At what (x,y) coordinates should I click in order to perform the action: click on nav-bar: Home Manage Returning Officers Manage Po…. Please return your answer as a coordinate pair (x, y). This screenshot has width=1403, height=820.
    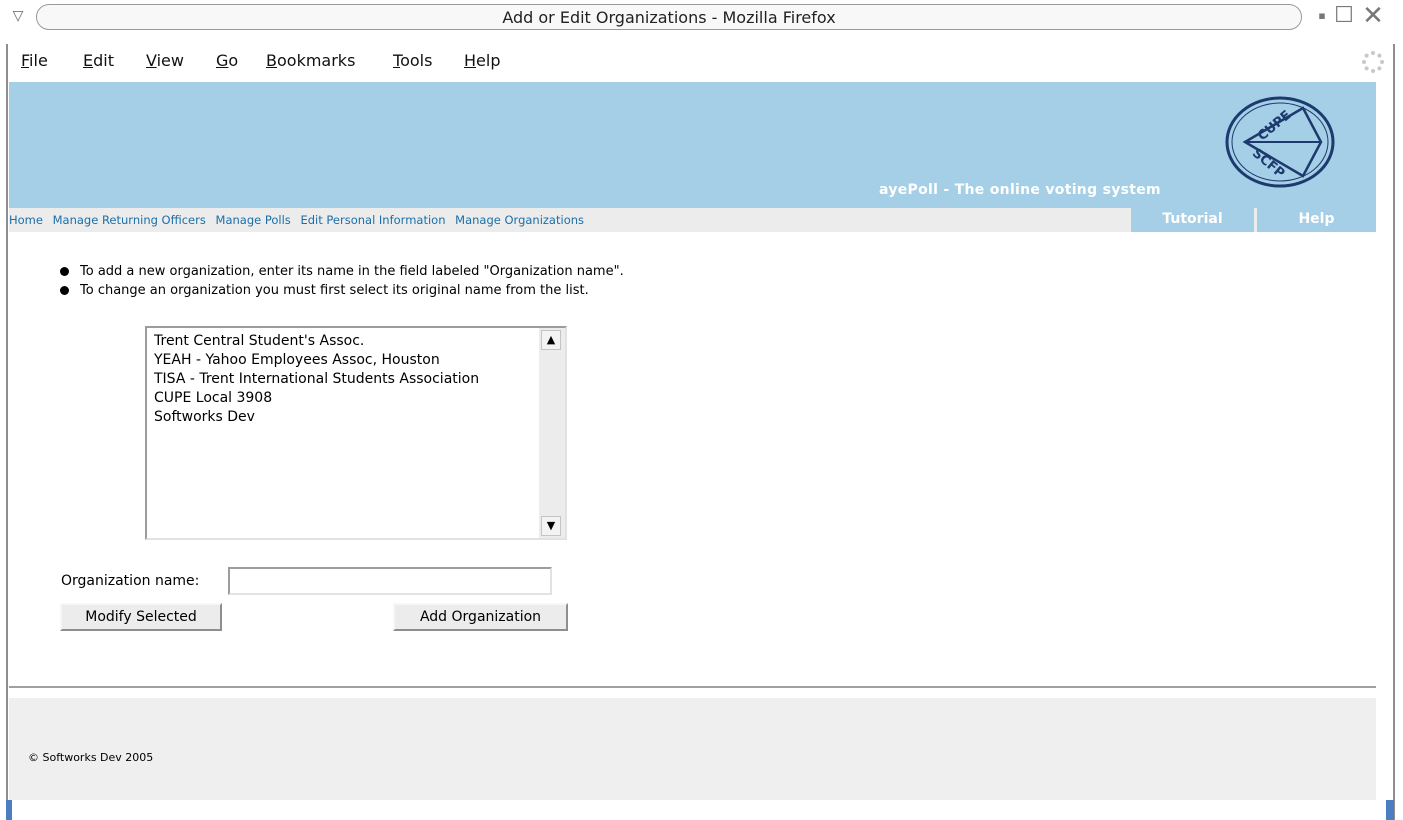
    Looking at the image, I should click on (692, 220).